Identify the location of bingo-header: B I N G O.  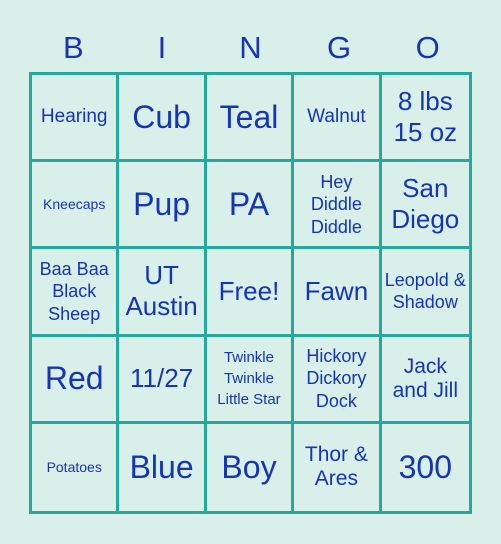
(250, 50).